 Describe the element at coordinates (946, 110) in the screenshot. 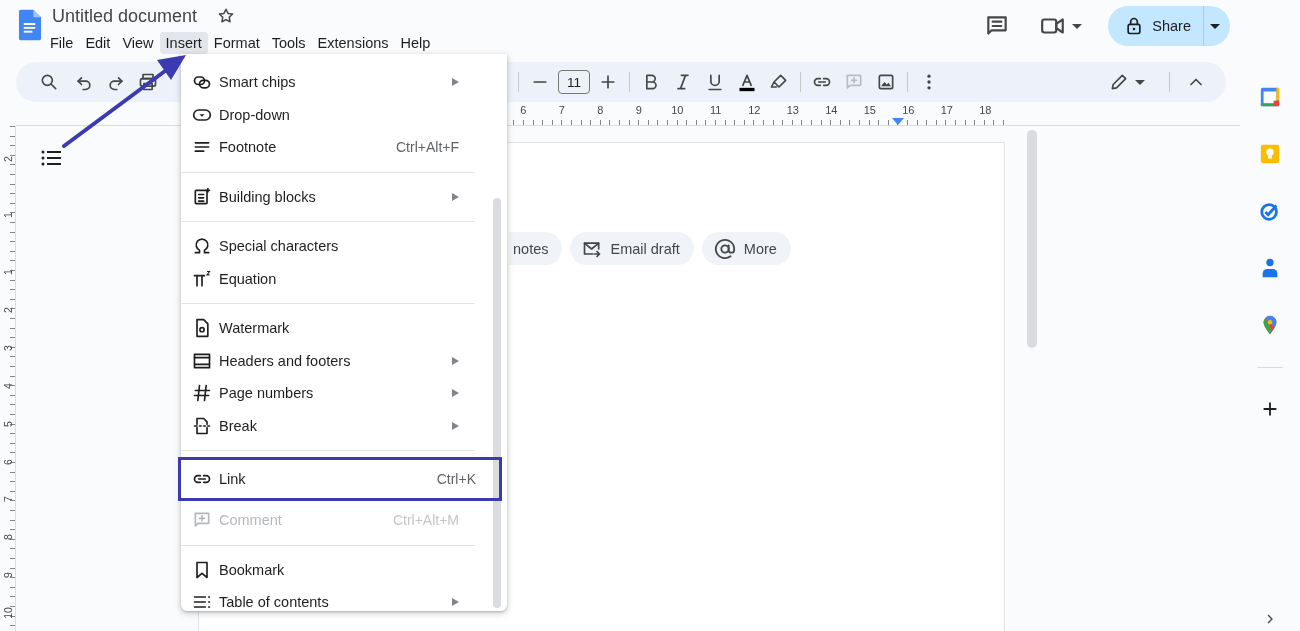

I see `ruler-number: 17` at that location.